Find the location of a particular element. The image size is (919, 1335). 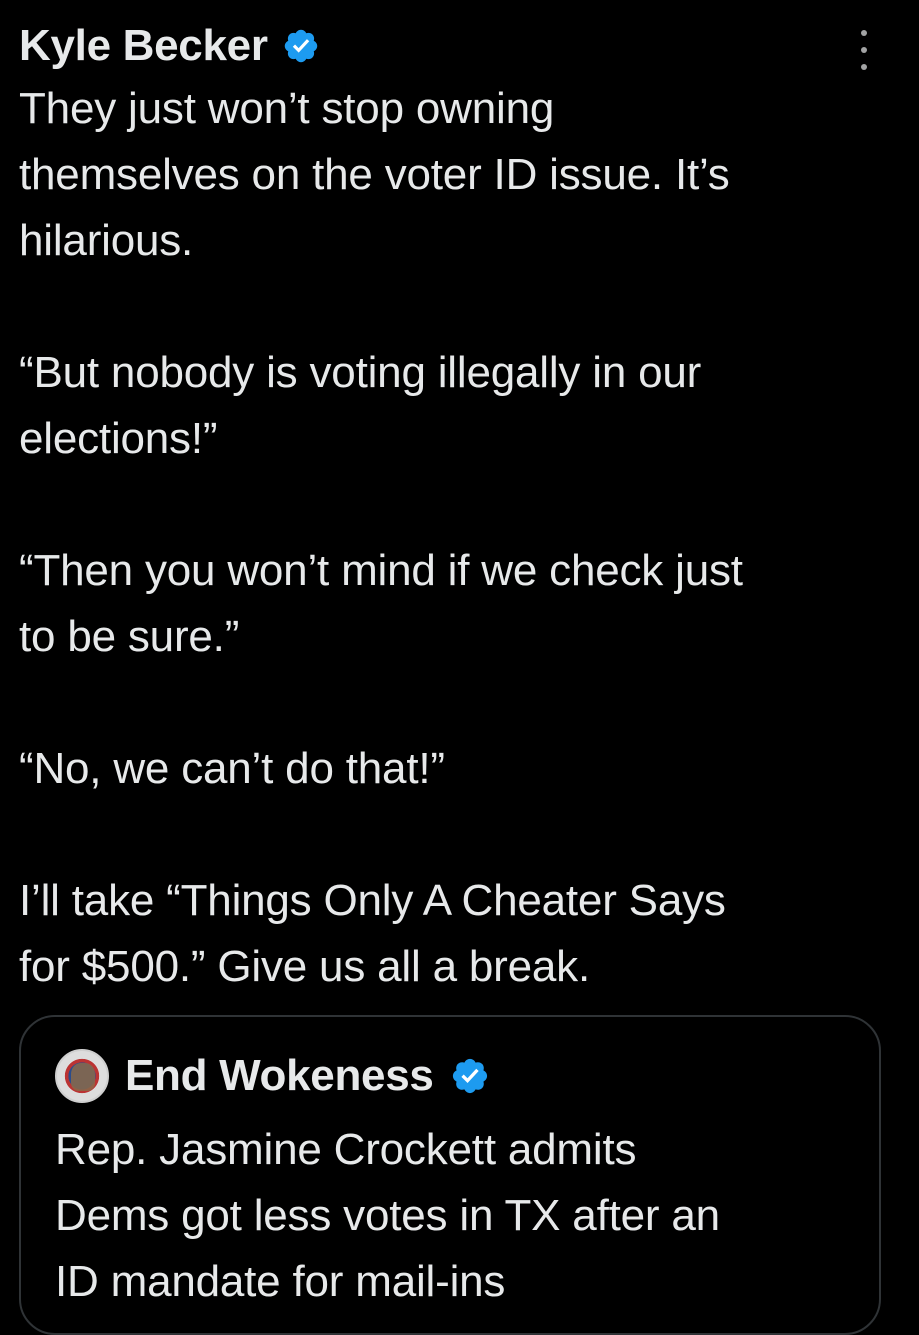

quoted-tweet-header: End Wokeness is located at coordinates (272, 1076).